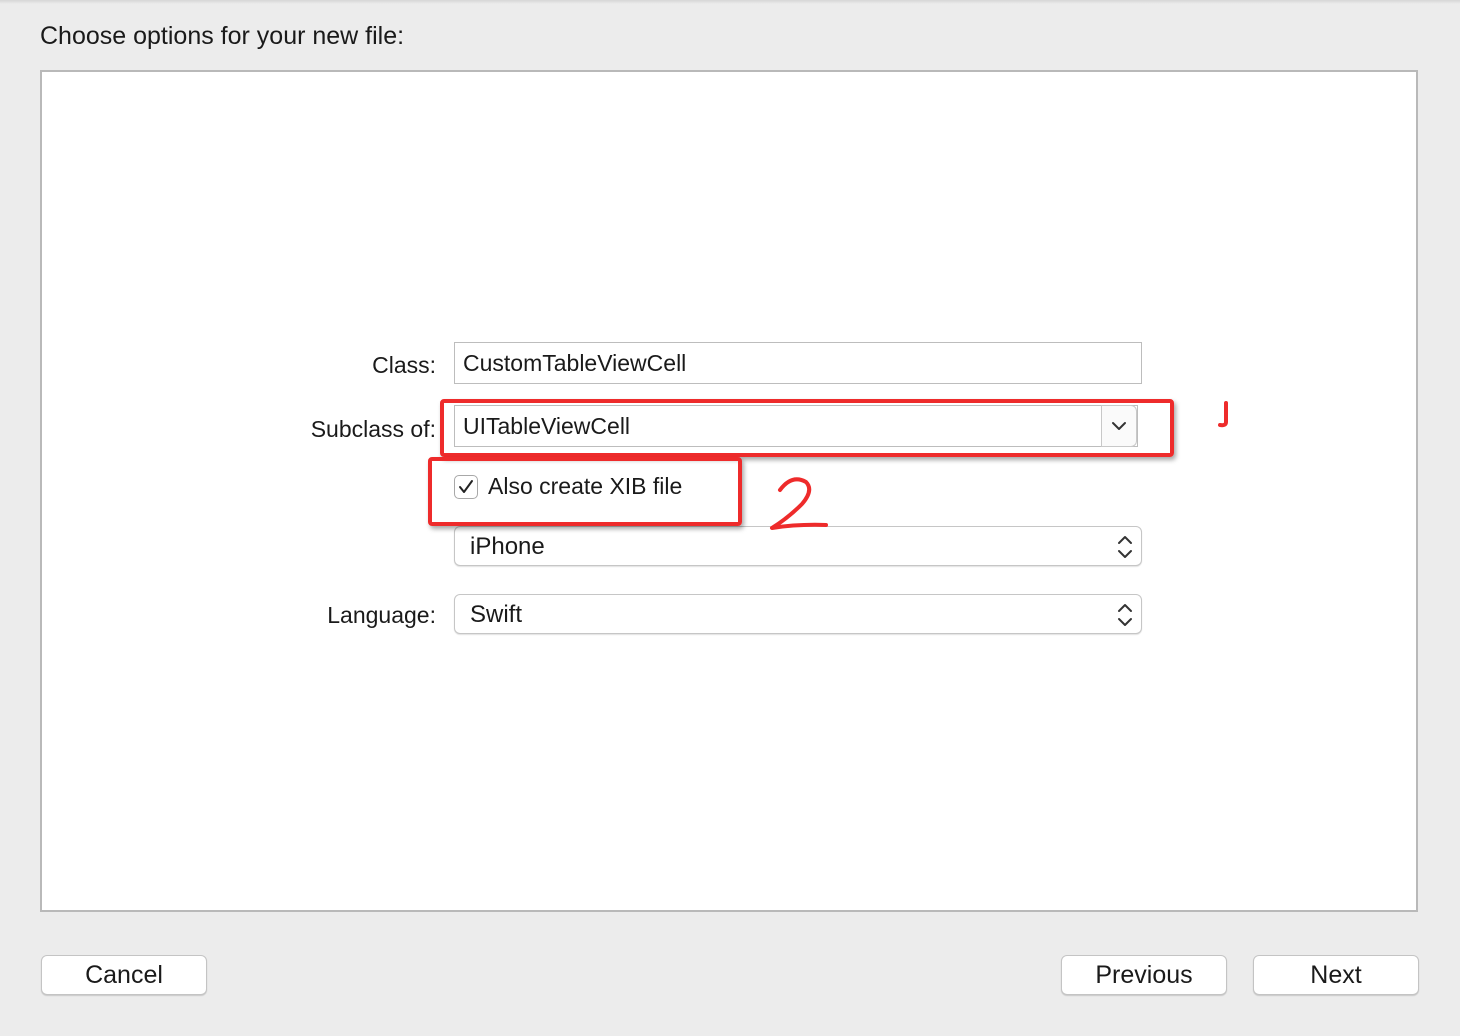  Describe the element at coordinates (585, 491) in the screenshot. I see `annotation-box-xib` at that location.